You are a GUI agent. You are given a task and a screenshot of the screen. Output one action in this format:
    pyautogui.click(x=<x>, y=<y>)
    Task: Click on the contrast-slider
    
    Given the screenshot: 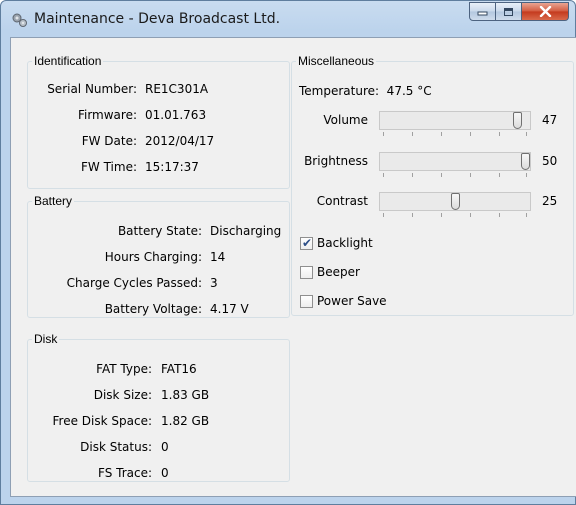 What is the action you would take?
    pyautogui.click(x=455, y=201)
    